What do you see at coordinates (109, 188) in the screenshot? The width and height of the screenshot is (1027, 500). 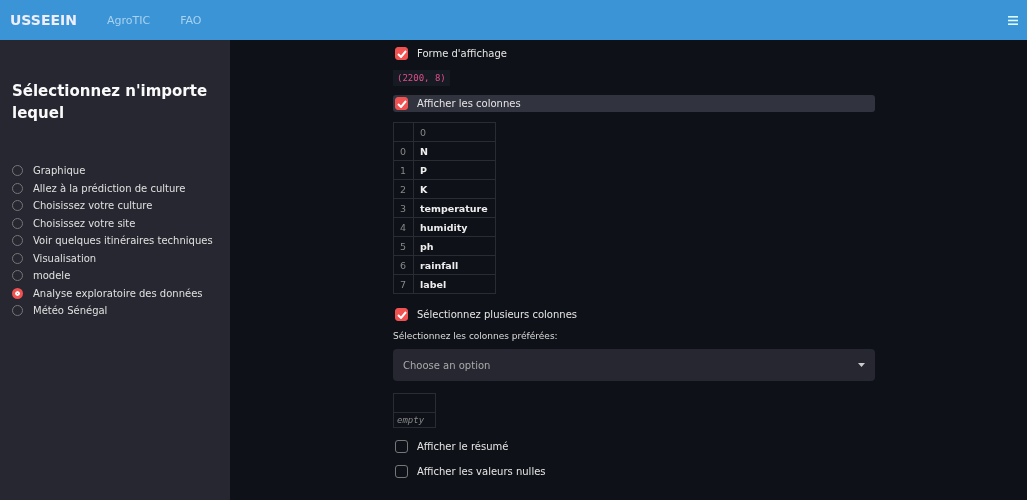 I see `radio-label: Allez à la prédiction de culture` at bounding box center [109, 188].